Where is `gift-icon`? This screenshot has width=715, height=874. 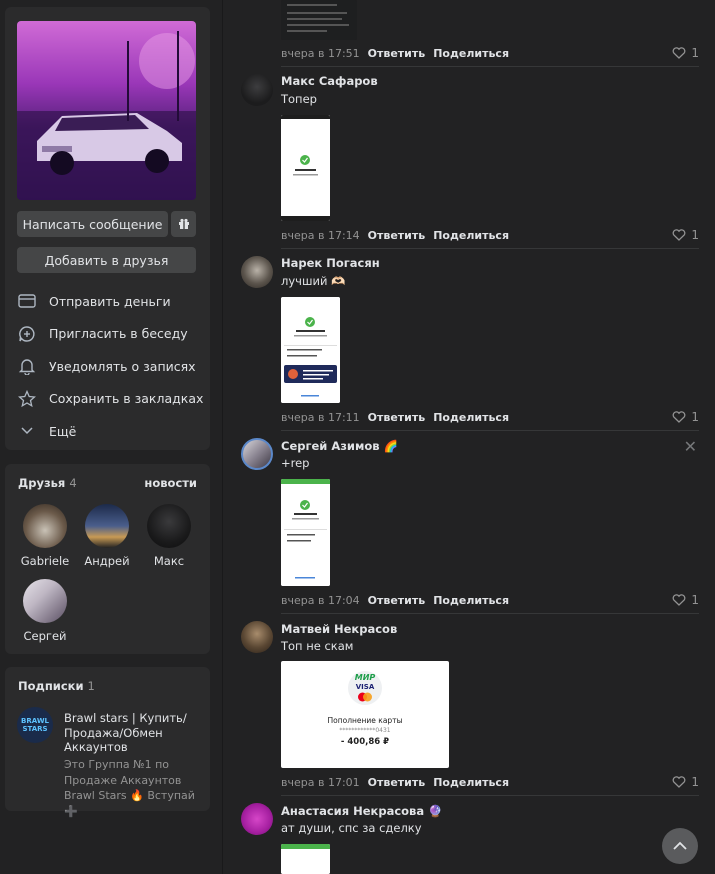 gift-icon is located at coordinates (183, 223).